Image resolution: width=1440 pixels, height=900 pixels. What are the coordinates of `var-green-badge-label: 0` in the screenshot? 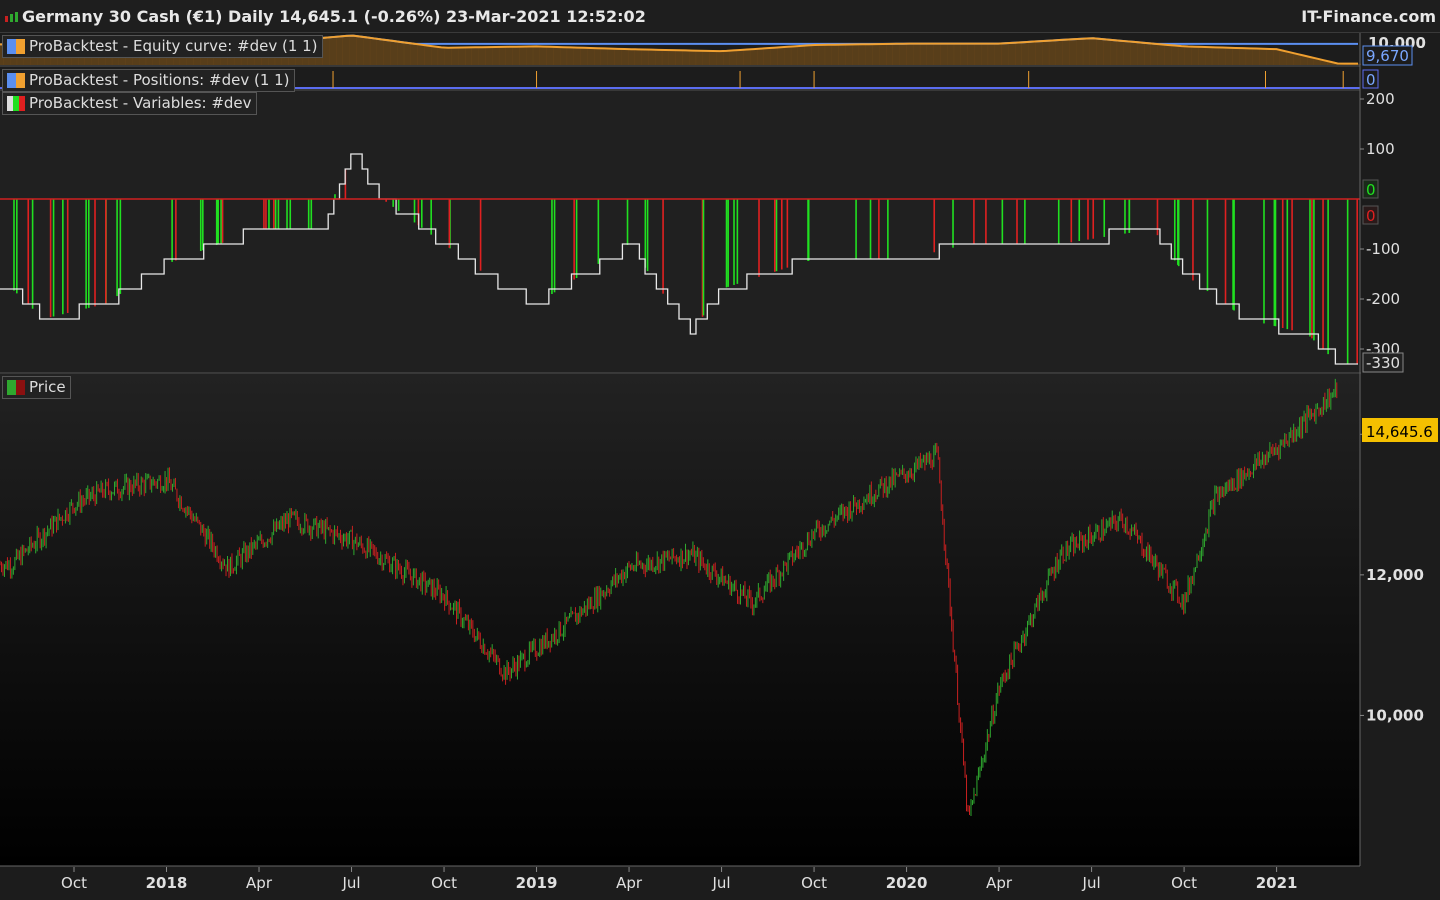 It's located at (1371, 190).